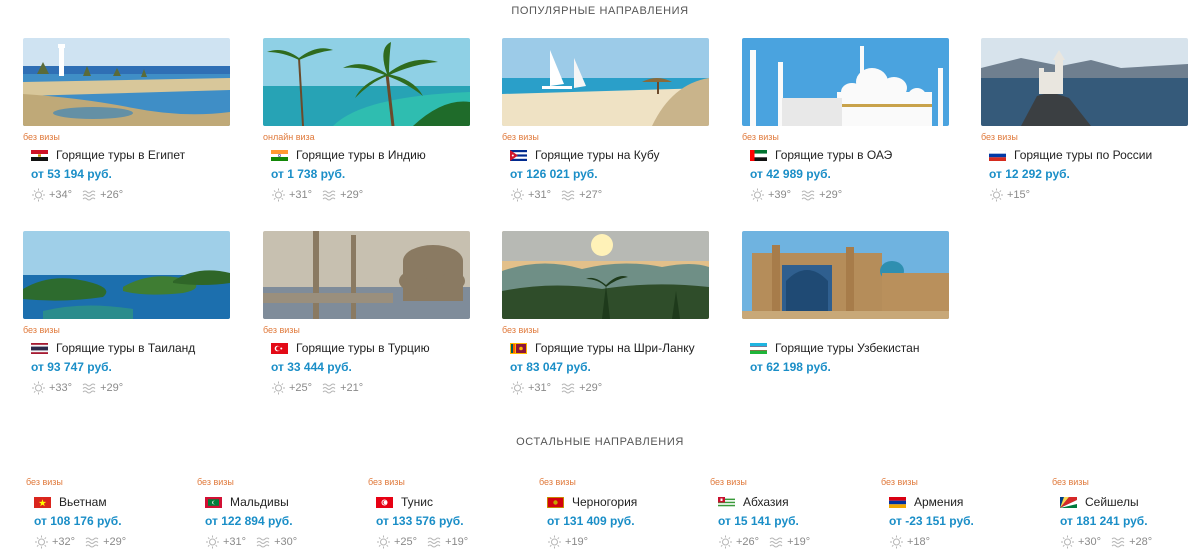 This screenshot has width=1200, height=560. Describe the element at coordinates (361, 155) in the screenshot. I see `destination-name: Горящие туры в Индию` at that location.